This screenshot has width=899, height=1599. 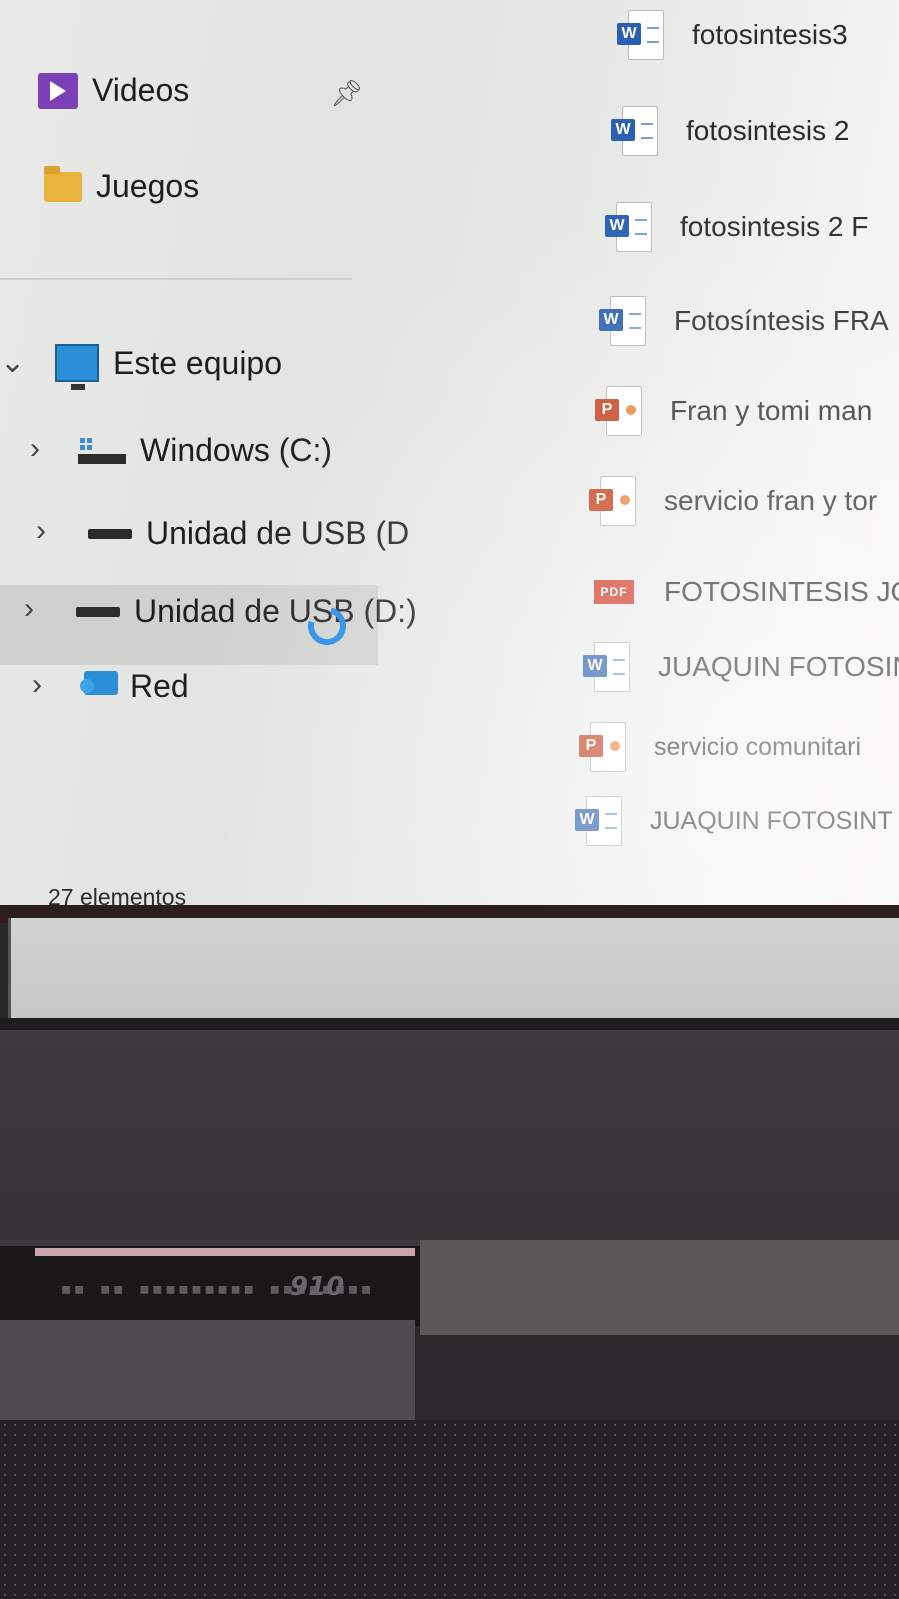 What do you see at coordinates (449, 1140) in the screenshot?
I see `laptop-deck` at bounding box center [449, 1140].